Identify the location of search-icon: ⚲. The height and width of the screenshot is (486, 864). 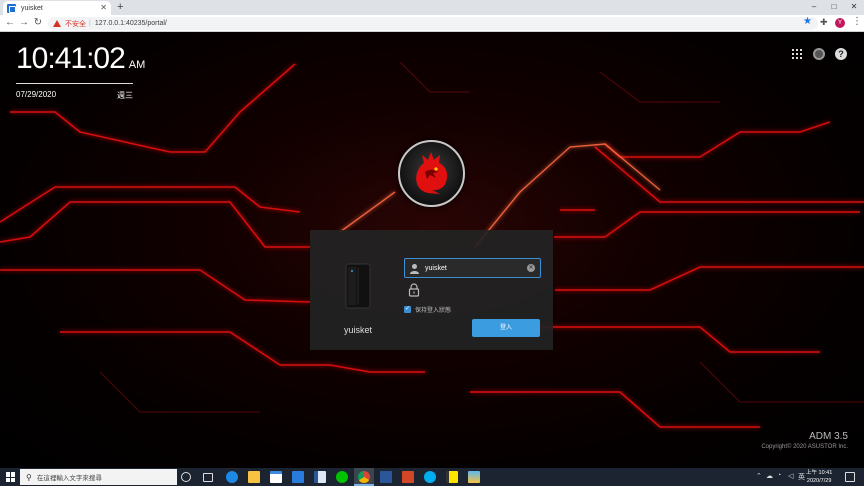
(29, 477).